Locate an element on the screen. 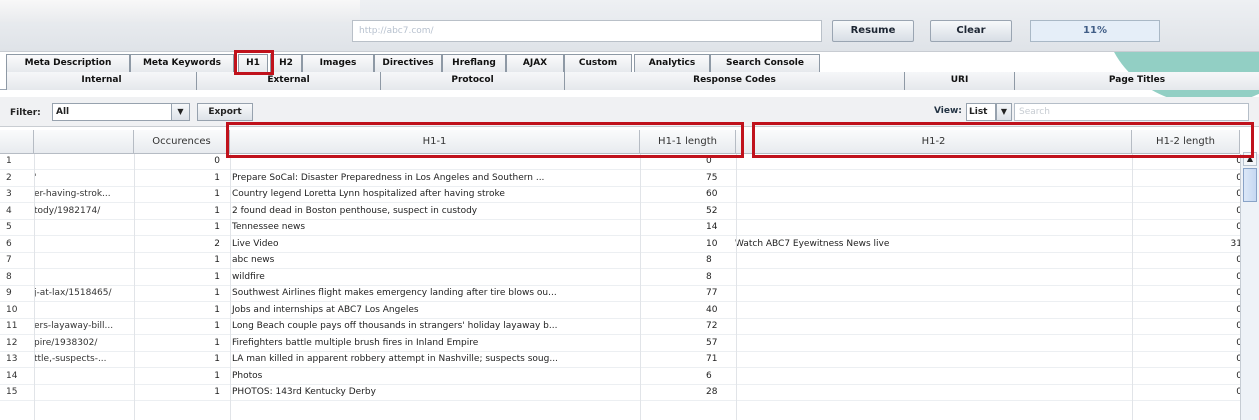 This screenshot has width=1259, height=420. tab-custom: Custom is located at coordinates (598, 63).